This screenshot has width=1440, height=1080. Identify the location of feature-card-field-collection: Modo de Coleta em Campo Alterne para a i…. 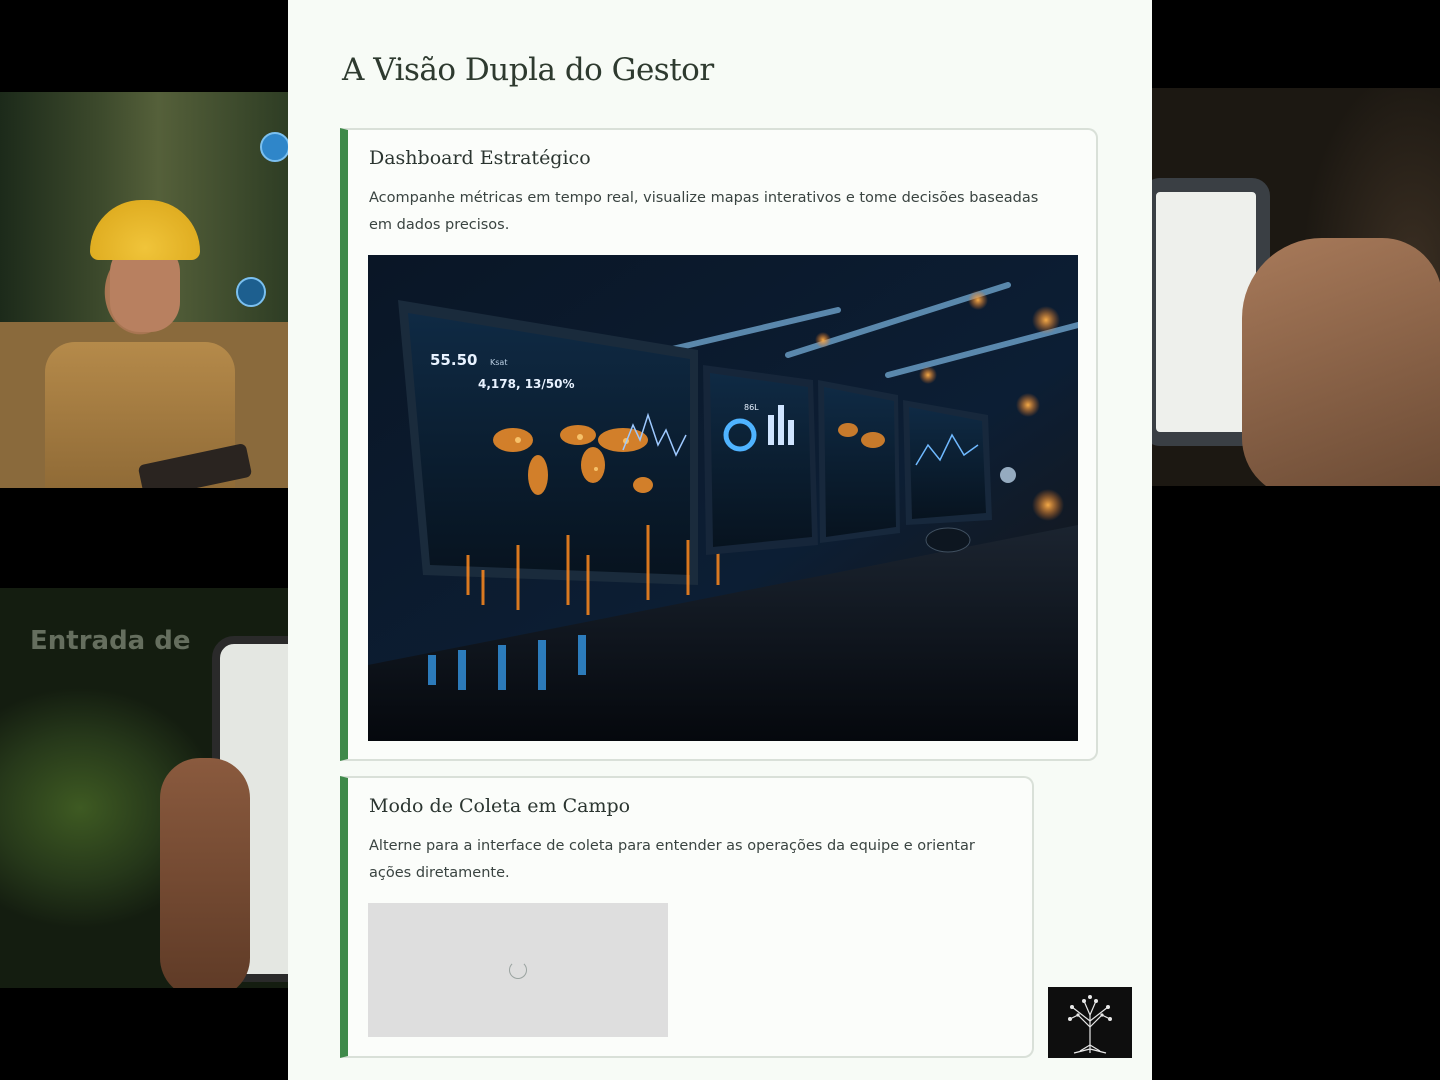
(687, 917).